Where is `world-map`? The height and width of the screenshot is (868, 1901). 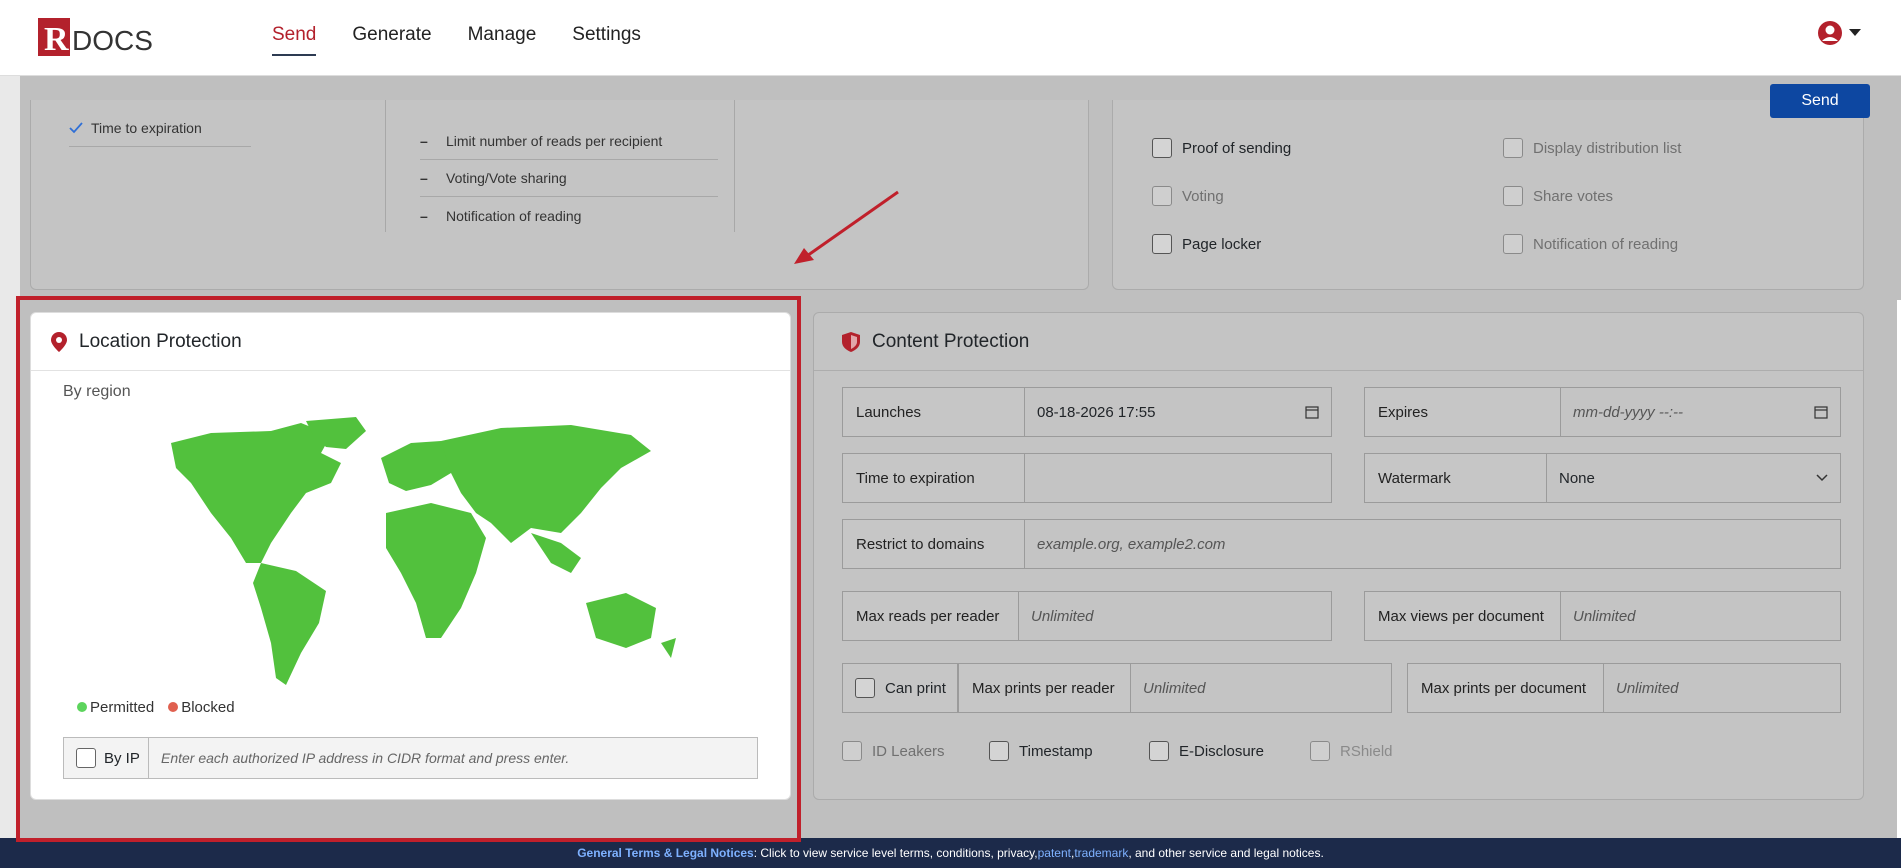 world-map is located at coordinates (431, 558).